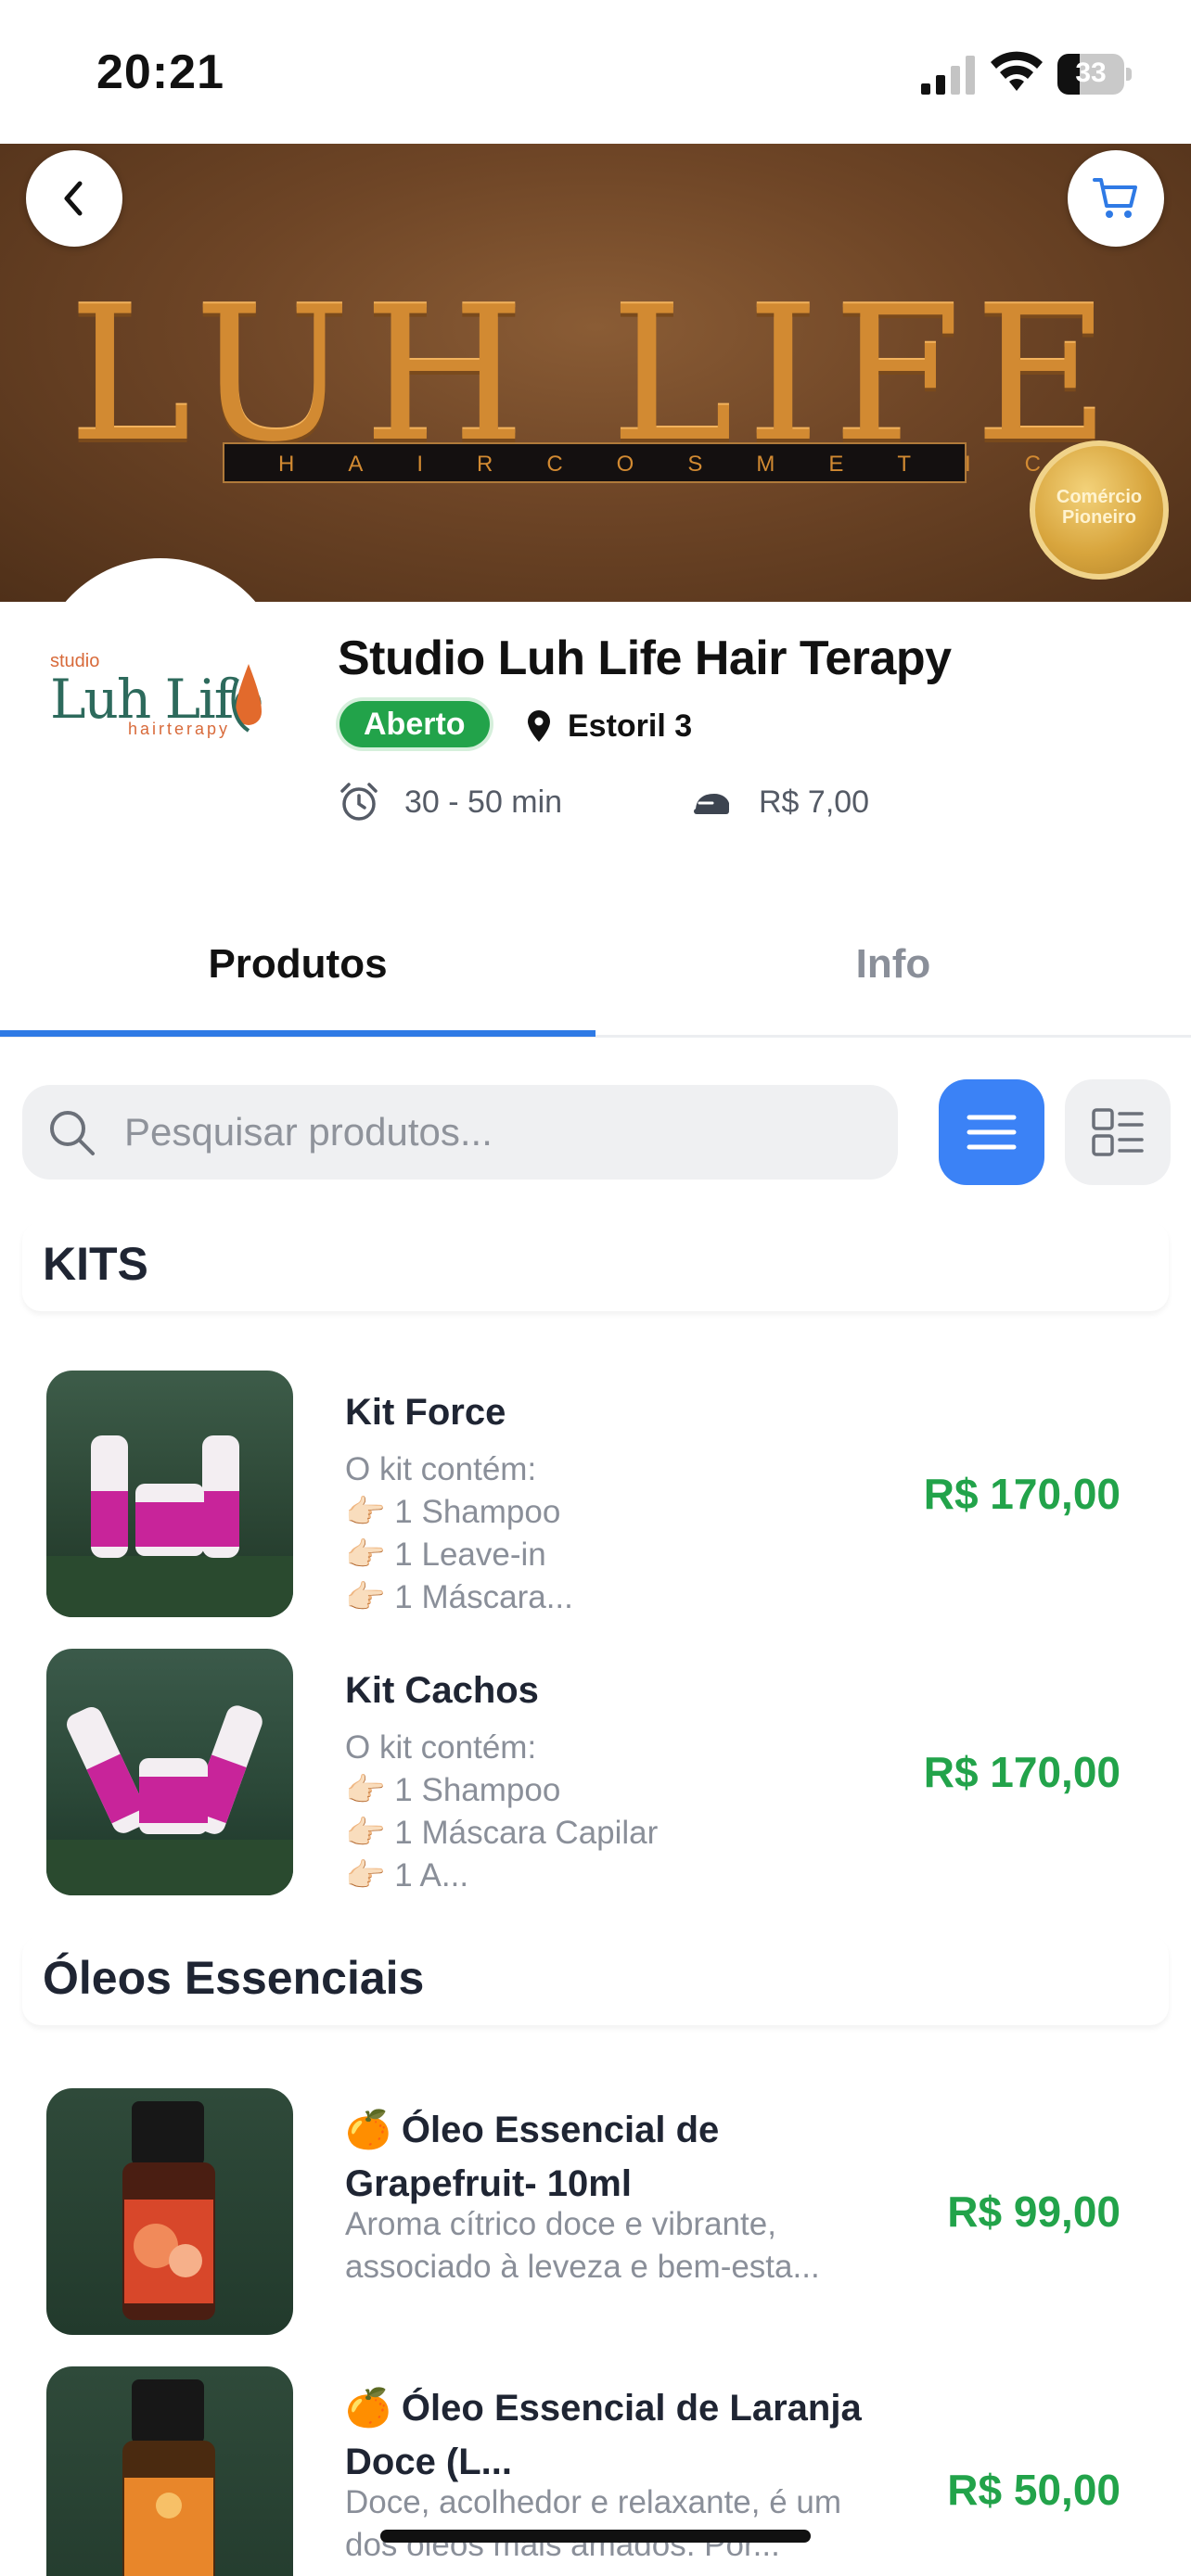 Image resolution: width=1191 pixels, height=2576 pixels. I want to click on section-header-oleos: Óleos Essenciais, so click(595, 1981).